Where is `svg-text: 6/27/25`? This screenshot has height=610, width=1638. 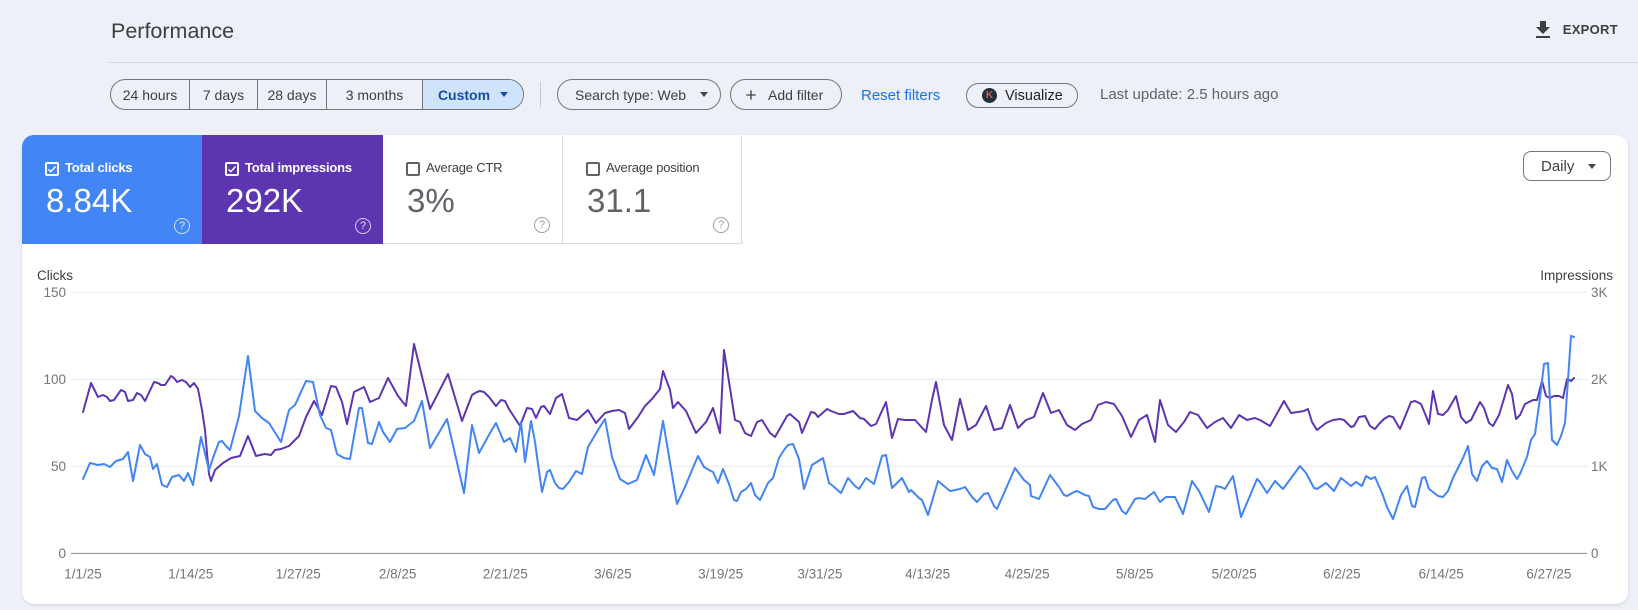 svg-text: 6/27/25 is located at coordinates (1548, 574).